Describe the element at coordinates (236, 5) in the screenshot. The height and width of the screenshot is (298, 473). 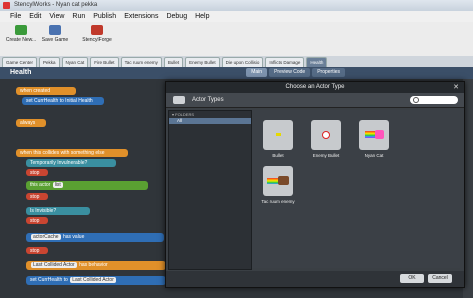
I see `window-title-bar: StencylWorks - Nyan cat pekka` at that location.